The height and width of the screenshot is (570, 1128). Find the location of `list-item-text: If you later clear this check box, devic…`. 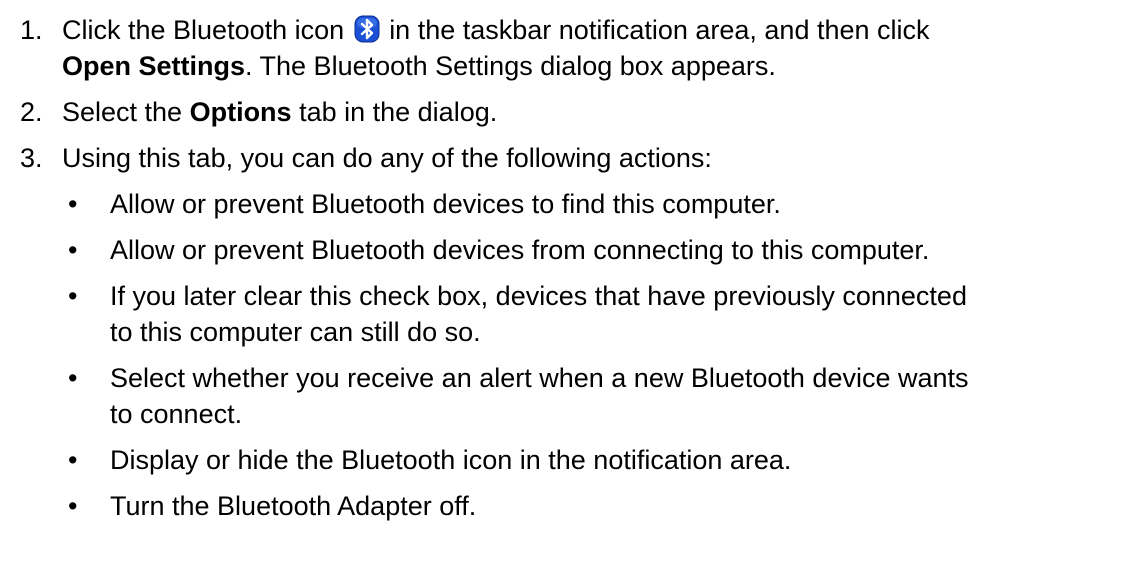

list-item-text: If you later clear this check box, devic… is located at coordinates (538, 296).